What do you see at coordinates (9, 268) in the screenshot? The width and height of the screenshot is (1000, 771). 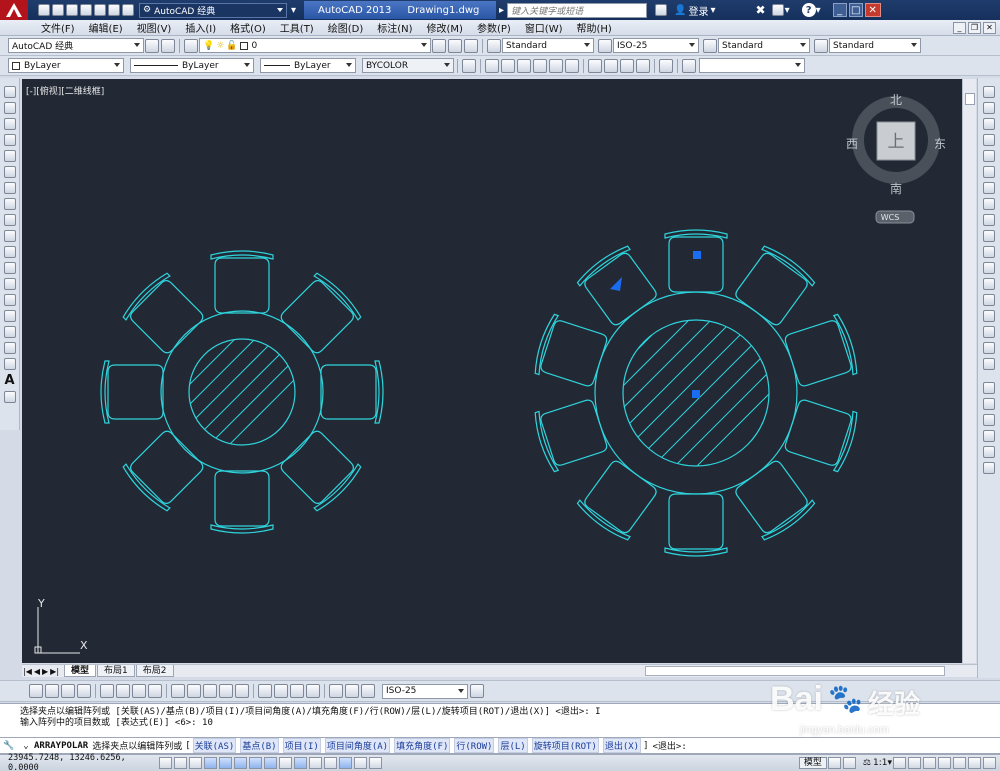 I see `insert-block-icon` at bounding box center [9, 268].